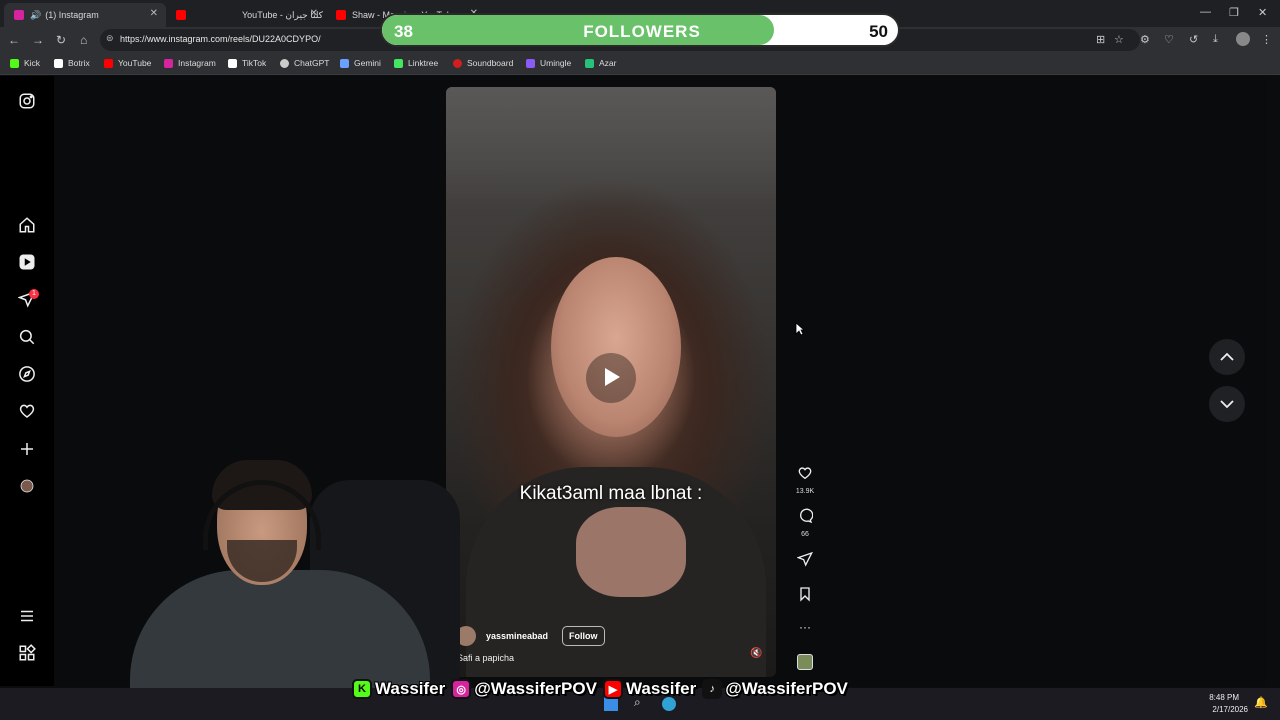  I want to click on save-button, so click(805, 596).